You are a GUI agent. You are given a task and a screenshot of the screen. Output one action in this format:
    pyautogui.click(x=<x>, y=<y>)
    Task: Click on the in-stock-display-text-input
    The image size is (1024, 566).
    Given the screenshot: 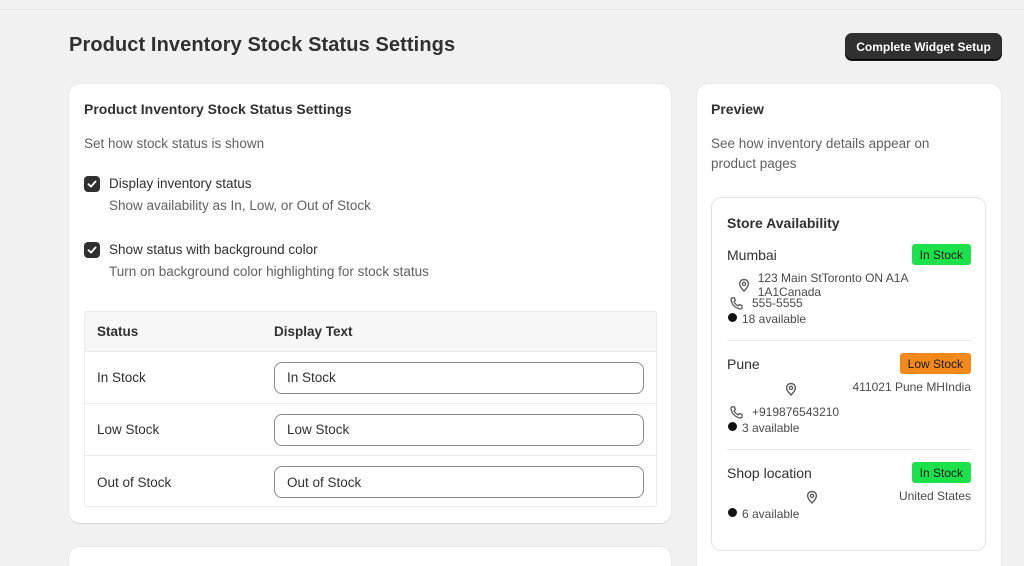 What is the action you would take?
    pyautogui.click(x=459, y=377)
    